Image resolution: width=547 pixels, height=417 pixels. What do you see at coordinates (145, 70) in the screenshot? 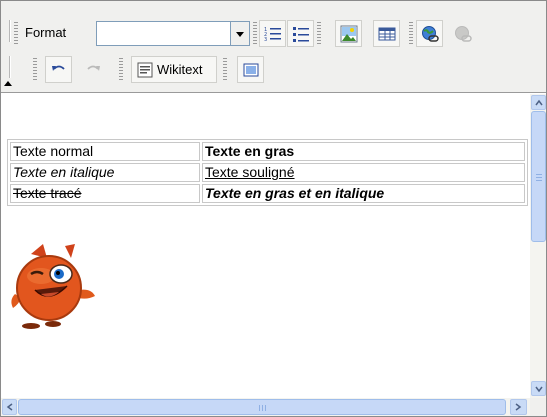
I see `wikitext-icon` at bounding box center [145, 70].